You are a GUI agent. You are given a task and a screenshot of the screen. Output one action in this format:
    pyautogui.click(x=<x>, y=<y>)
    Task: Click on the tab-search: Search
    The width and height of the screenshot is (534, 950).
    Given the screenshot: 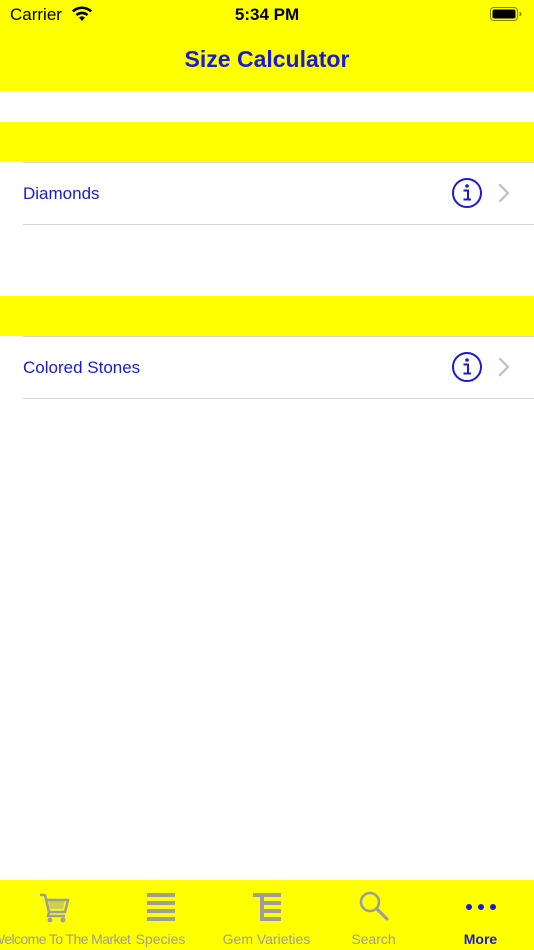 What is the action you would take?
    pyautogui.click(x=373, y=915)
    